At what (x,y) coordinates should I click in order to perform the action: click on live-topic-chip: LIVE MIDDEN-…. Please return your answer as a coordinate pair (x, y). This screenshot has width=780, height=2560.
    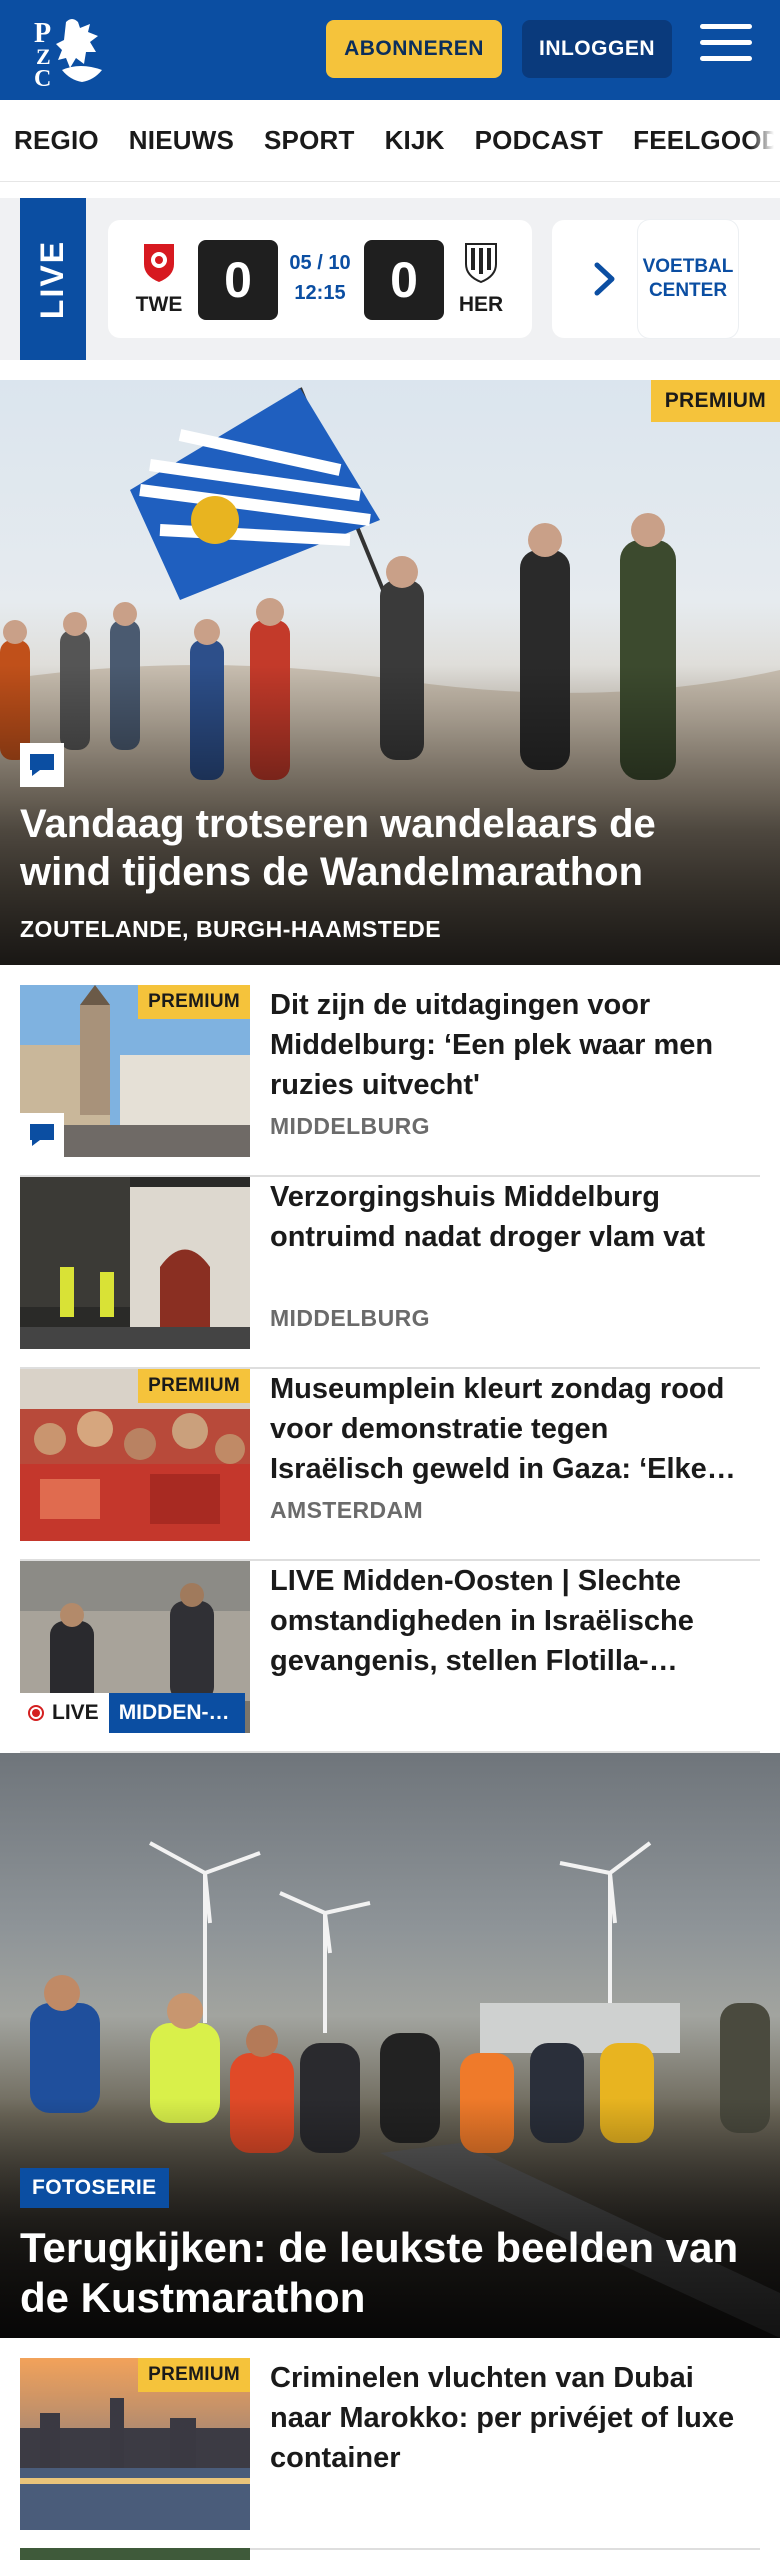
    Looking at the image, I should click on (132, 1713).